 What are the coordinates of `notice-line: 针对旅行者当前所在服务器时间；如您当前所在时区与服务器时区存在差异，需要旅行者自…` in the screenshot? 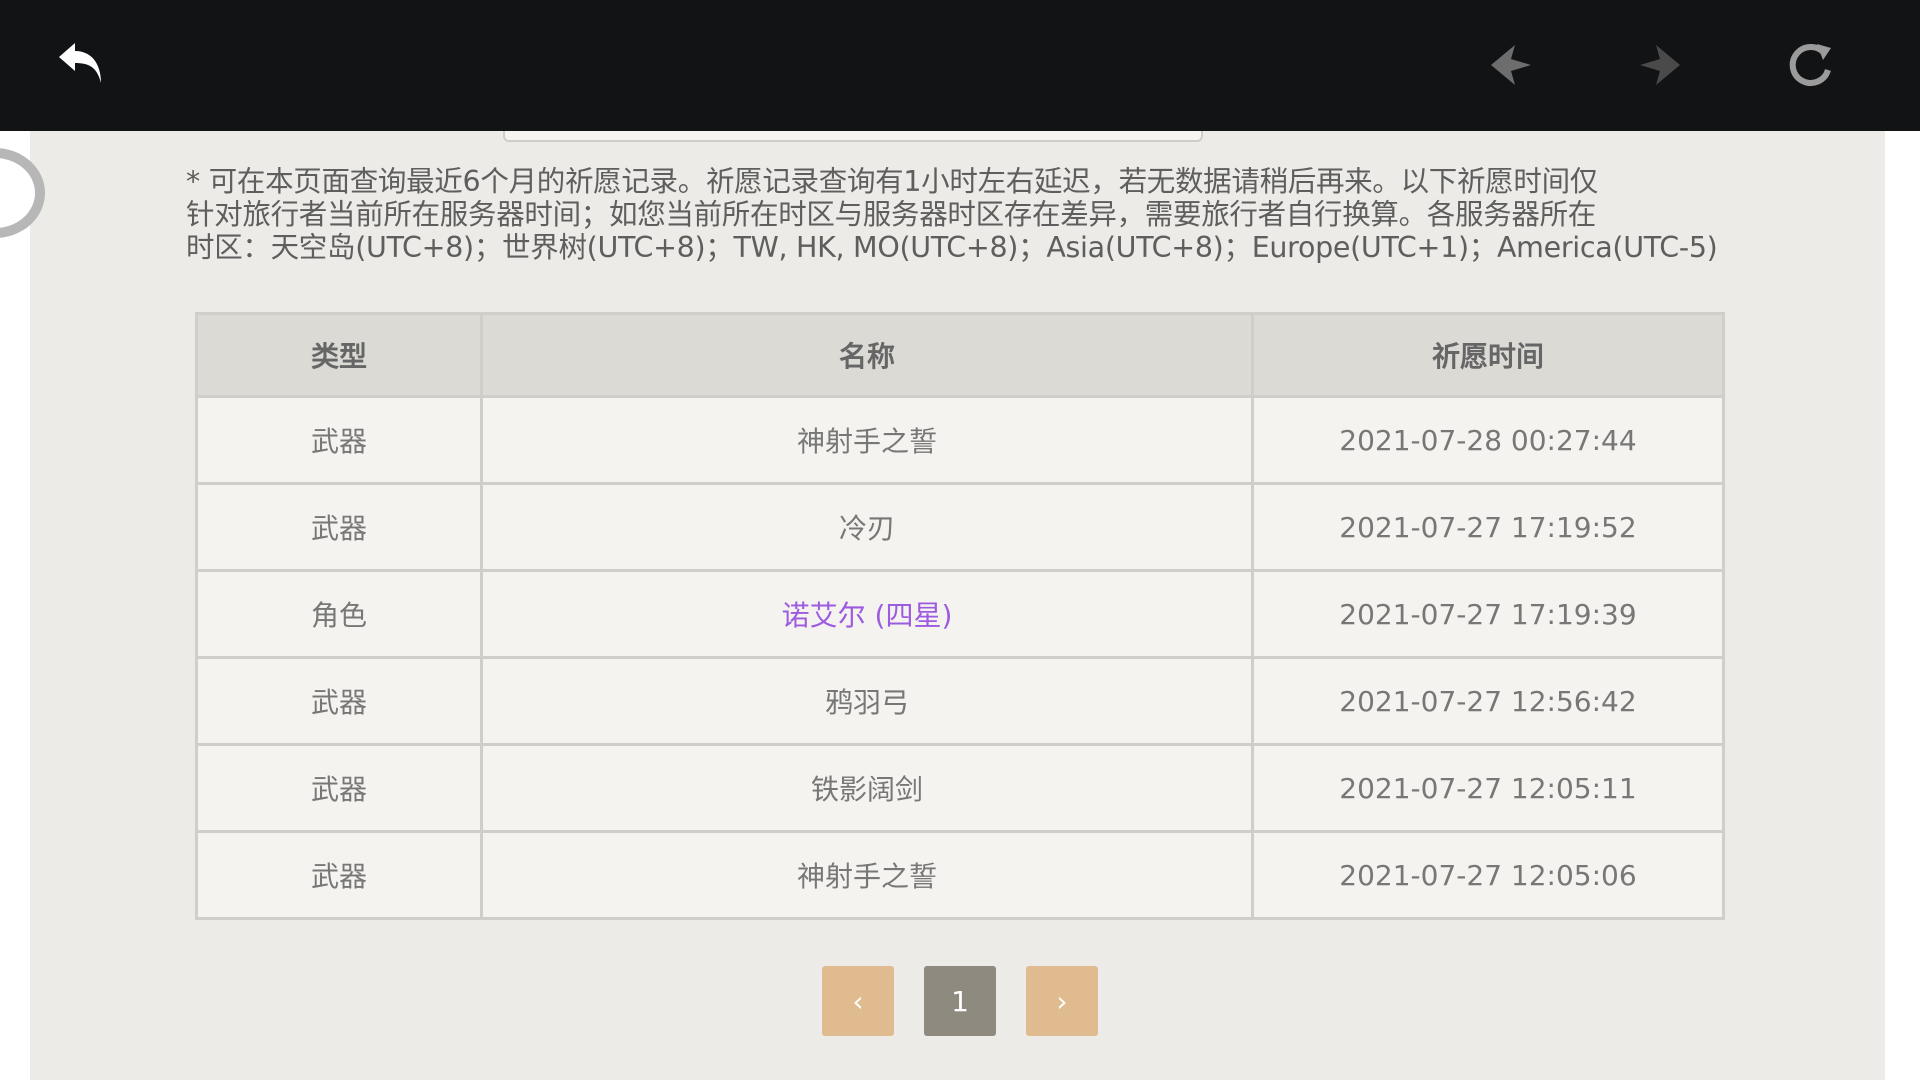 It's located at (891, 214).